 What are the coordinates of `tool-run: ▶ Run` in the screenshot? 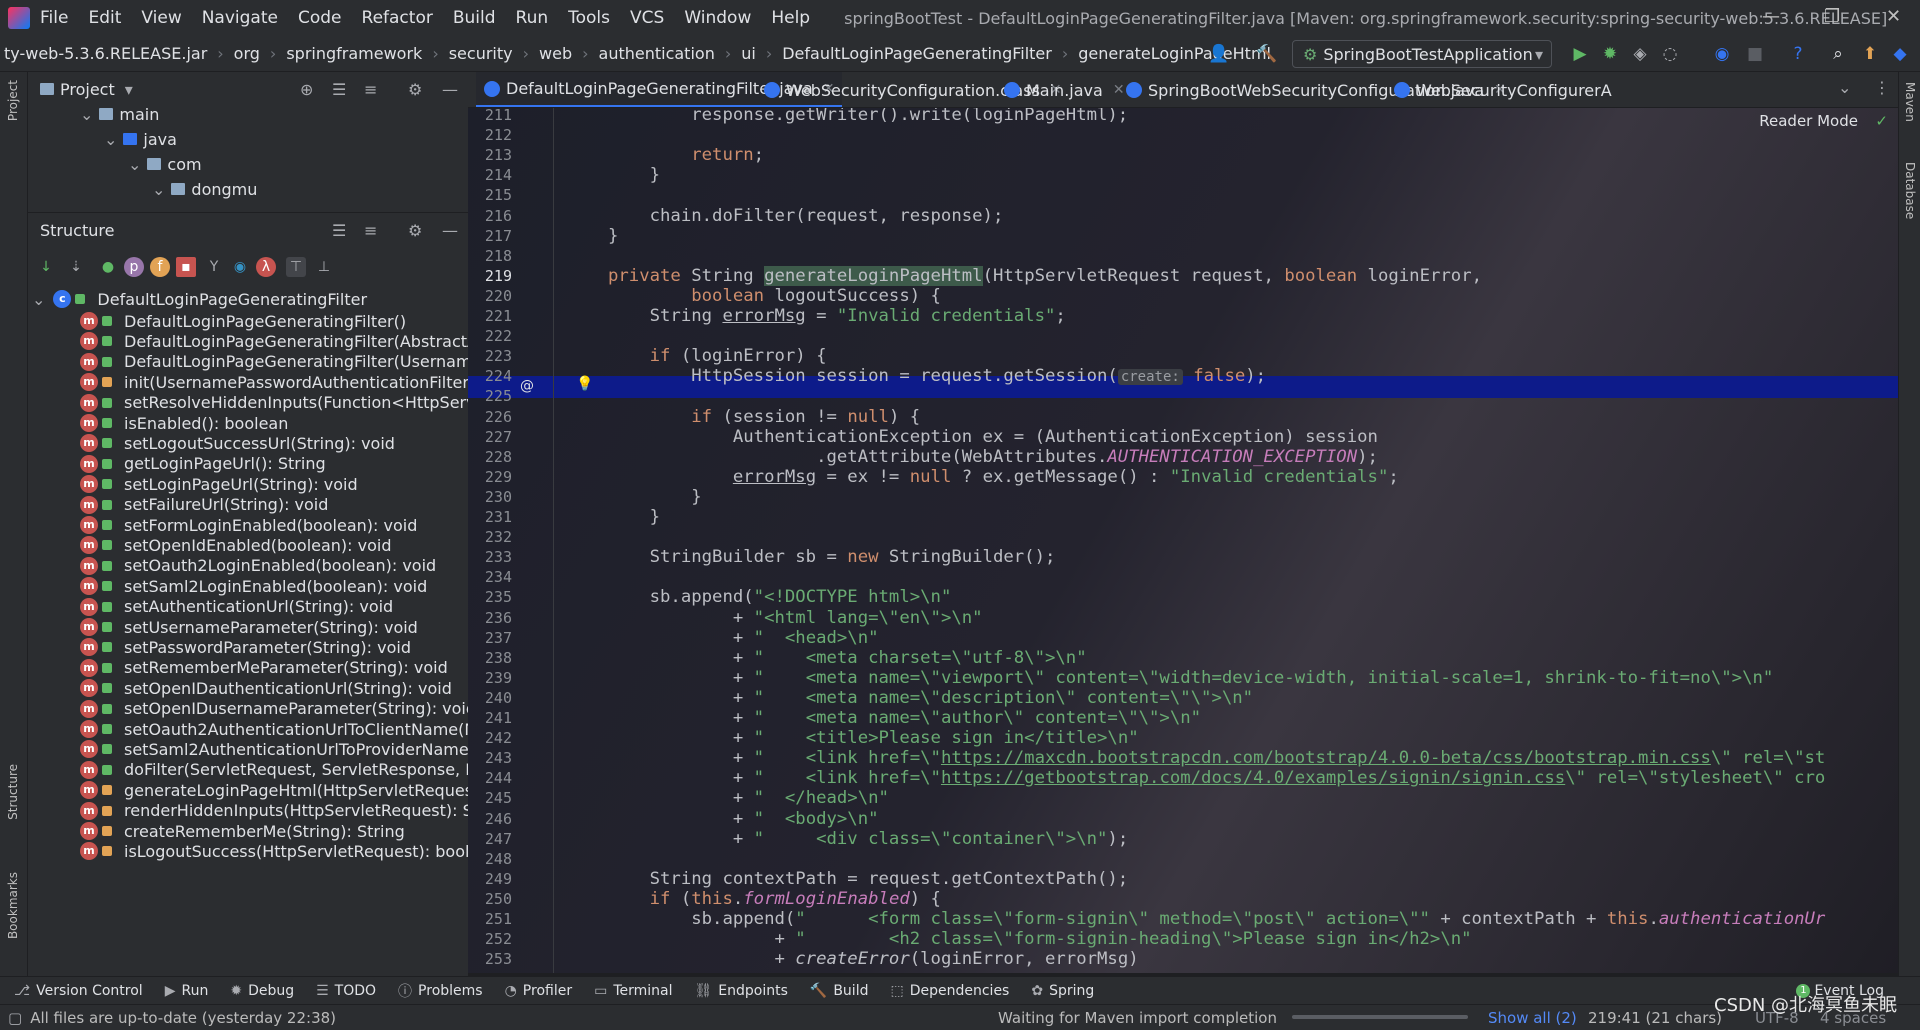 It's located at (187, 991).